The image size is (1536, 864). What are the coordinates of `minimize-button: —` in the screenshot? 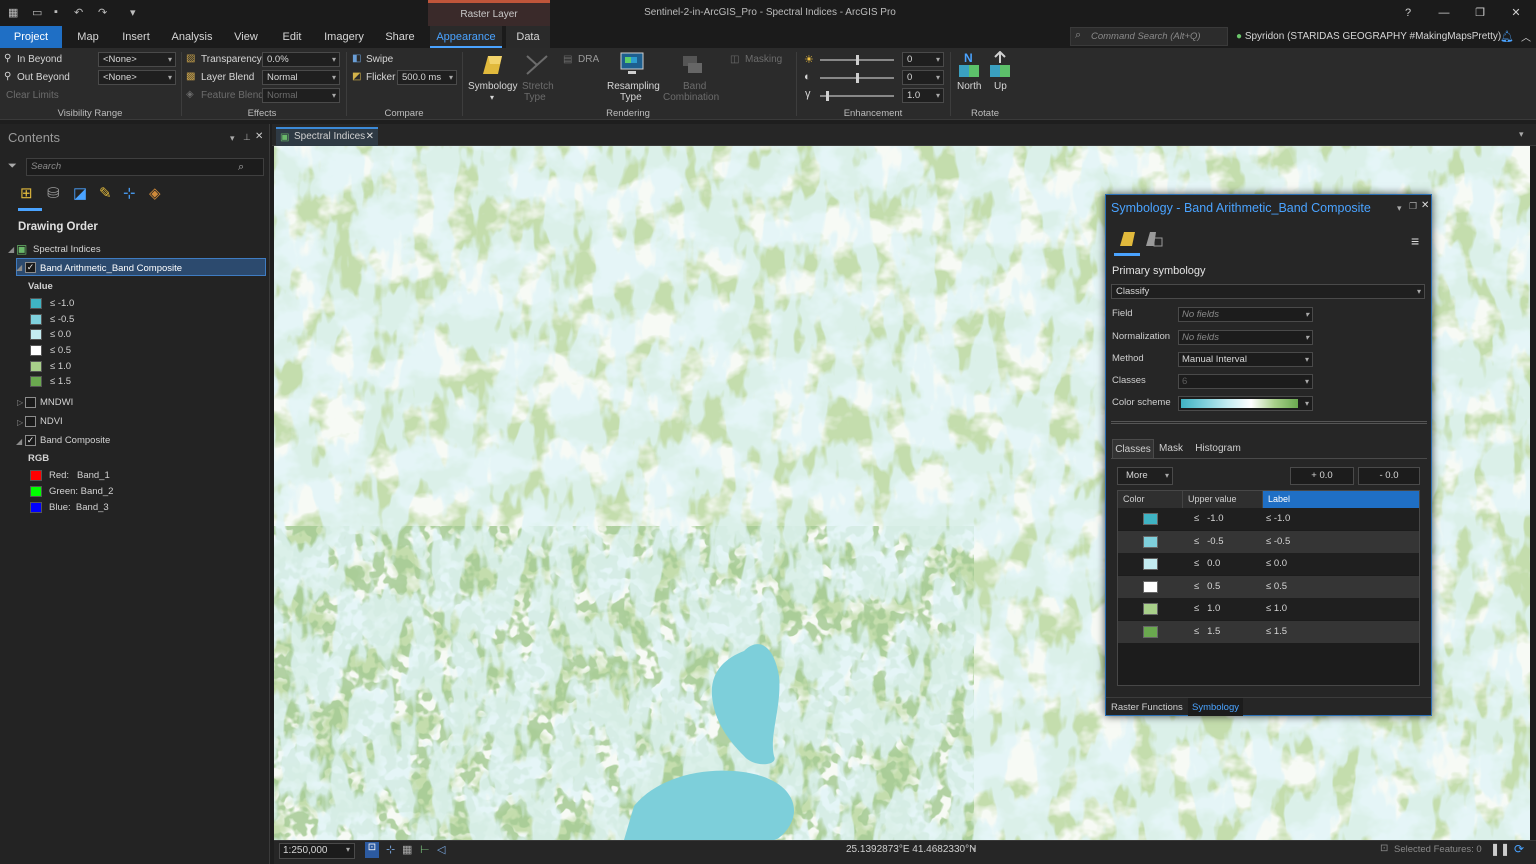 It's located at (1444, 13).